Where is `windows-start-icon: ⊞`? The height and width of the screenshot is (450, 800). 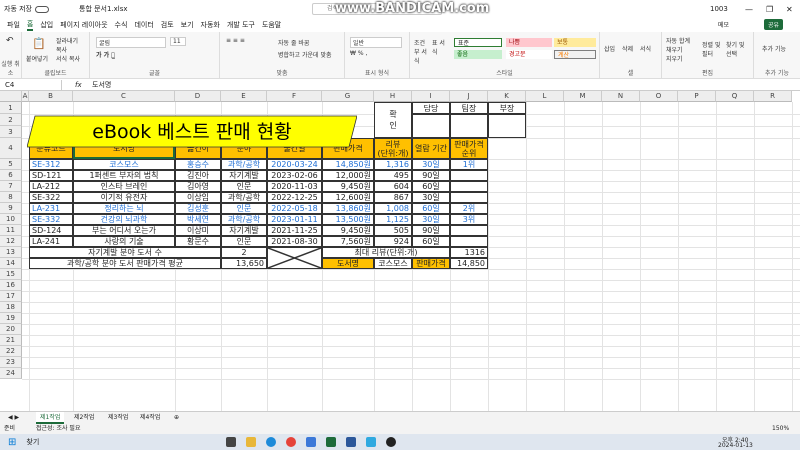
windows-start-icon: ⊞ is located at coordinates (12, 442).